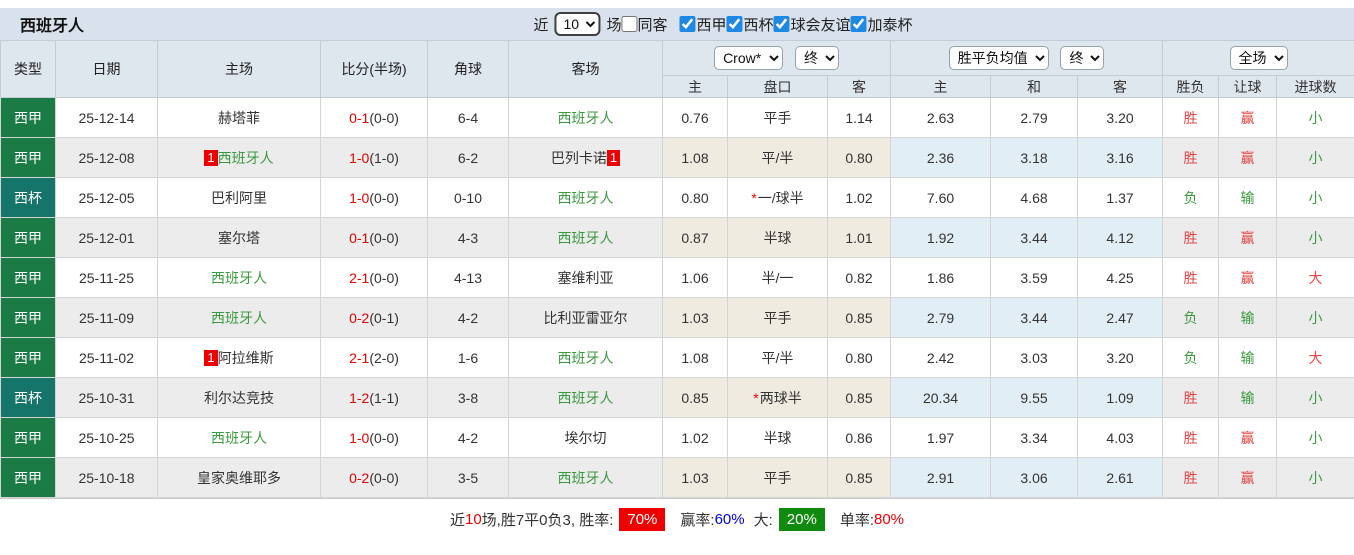 This screenshot has width=1354, height=555. I want to click on corner-count: 3-5, so click(468, 477).